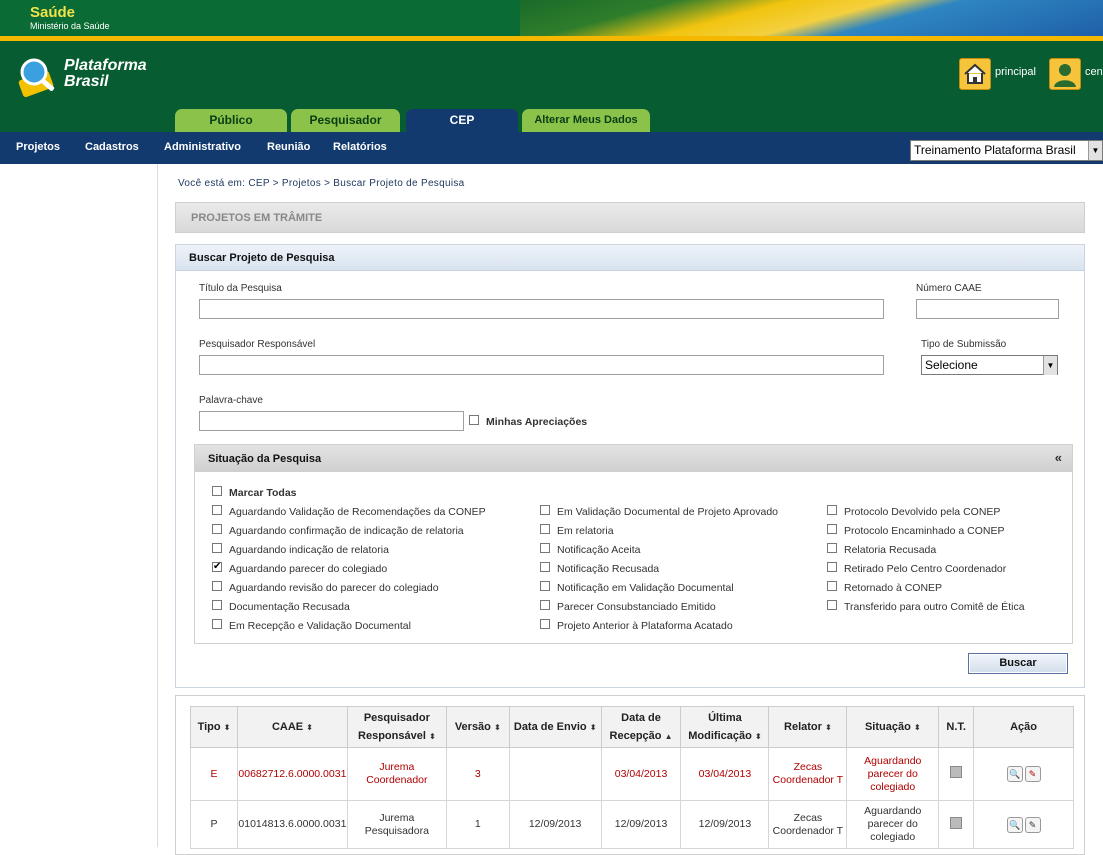 This screenshot has height=855, width=1103. Describe the element at coordinates (541, 365) in the screenshot. I see `pesquisador-input` at that location.